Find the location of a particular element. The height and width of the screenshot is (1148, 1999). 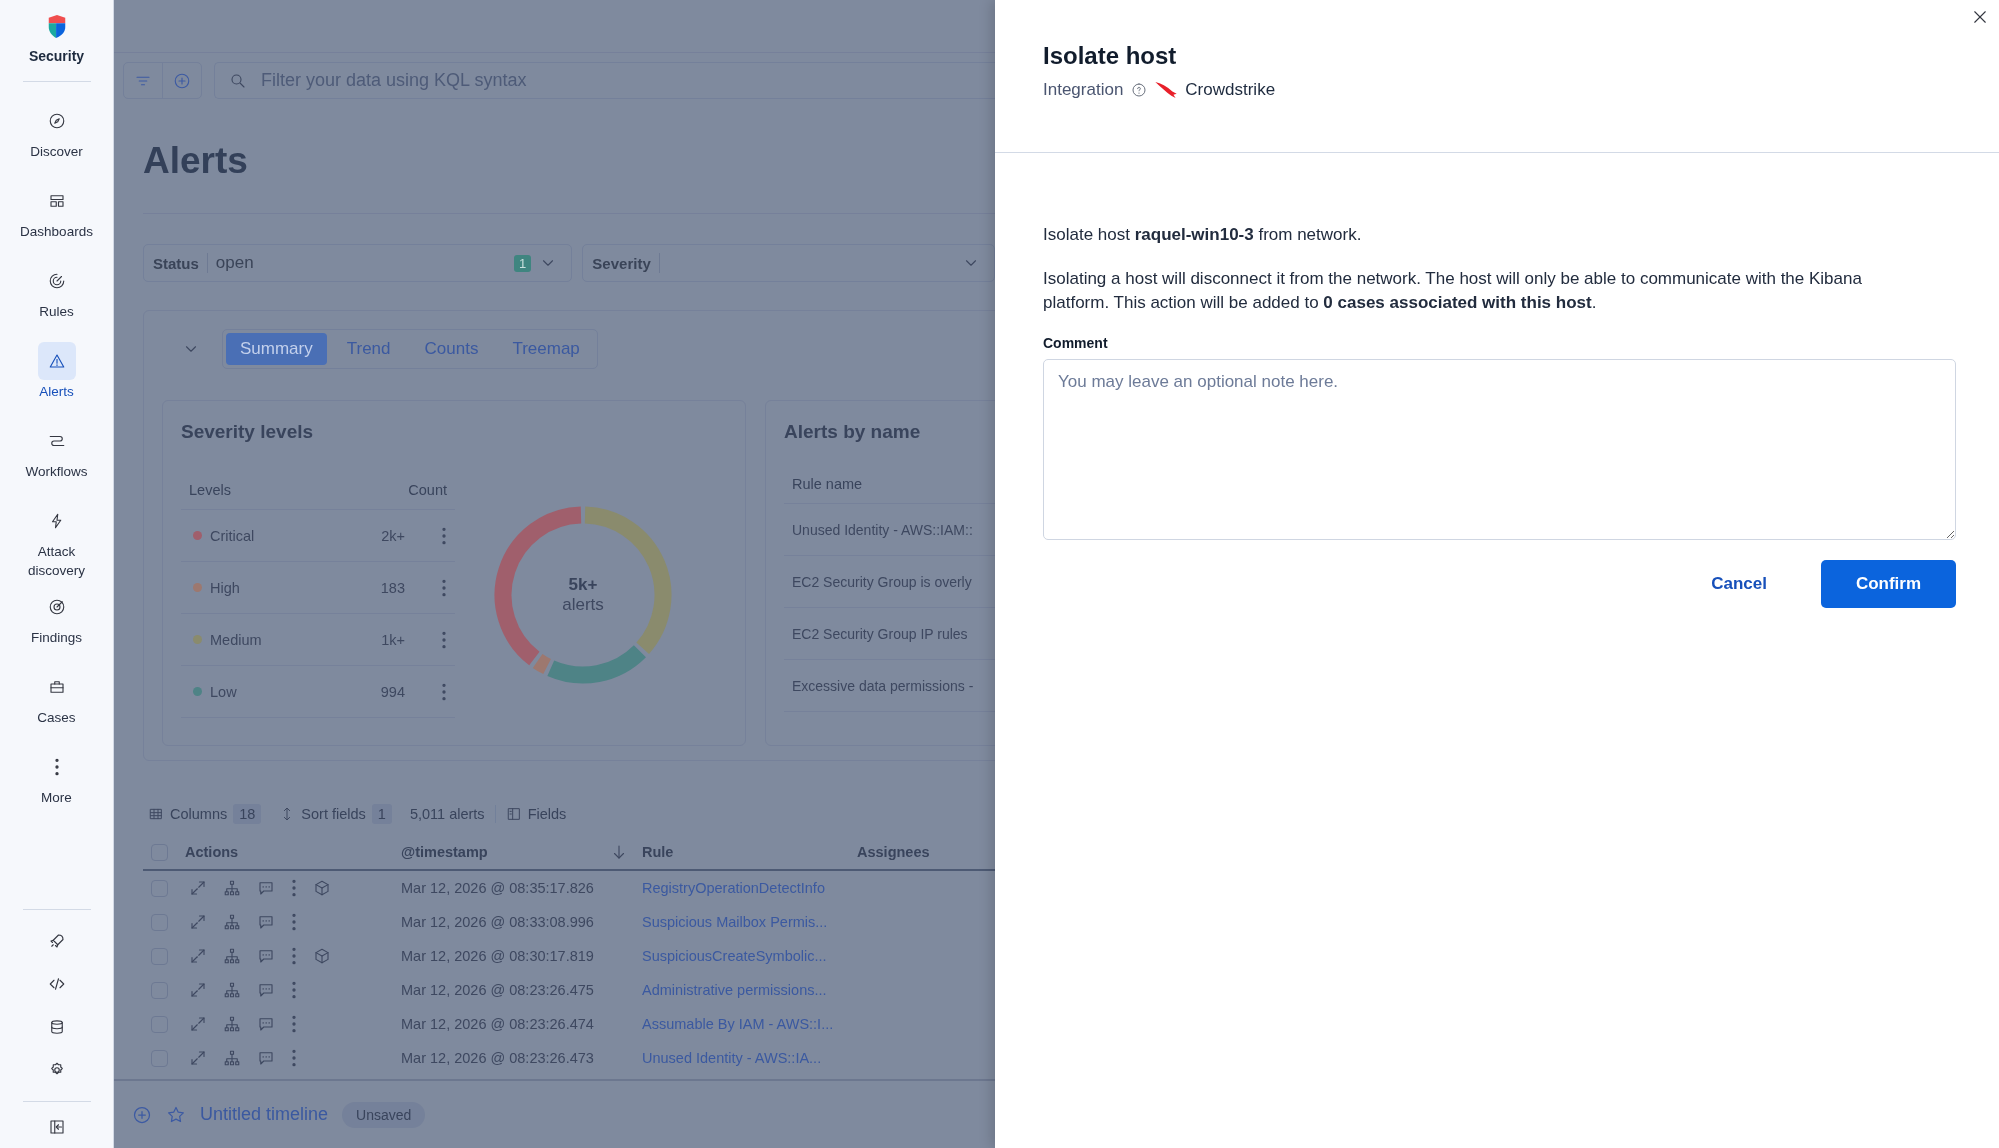

nav-item: Workflows is located at coordinates (56, 454).